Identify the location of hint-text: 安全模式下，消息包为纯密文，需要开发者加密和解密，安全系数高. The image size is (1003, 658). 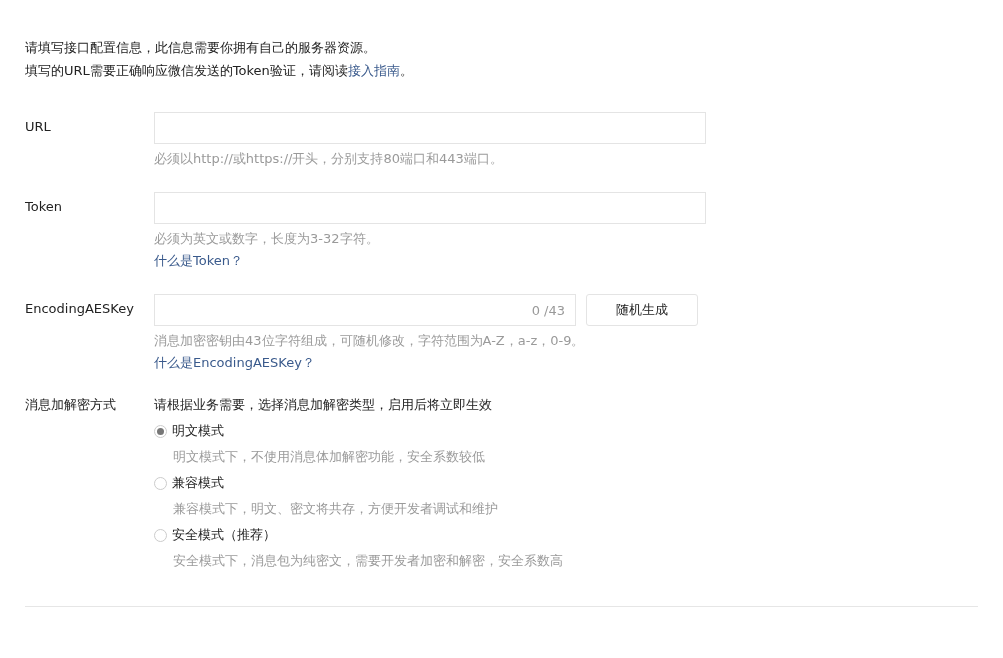
(368, 561).